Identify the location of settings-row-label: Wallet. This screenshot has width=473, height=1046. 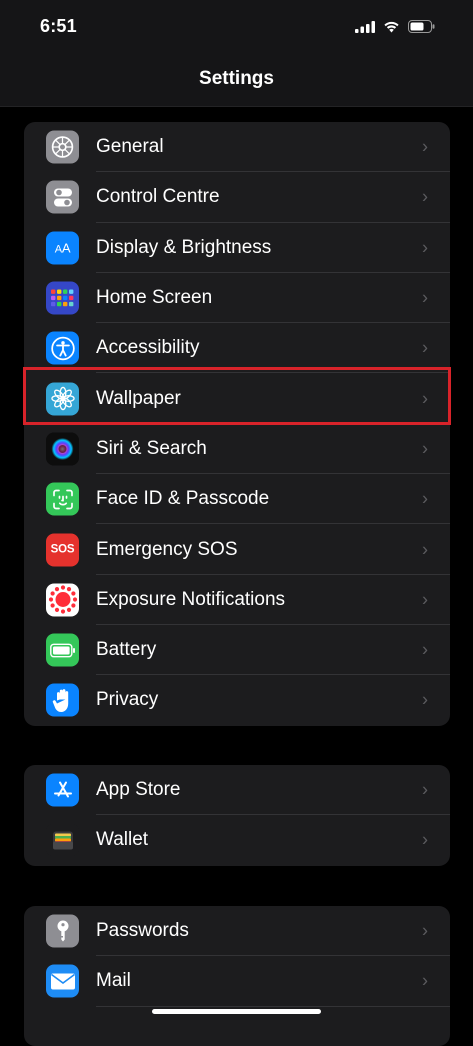
(122, 840).